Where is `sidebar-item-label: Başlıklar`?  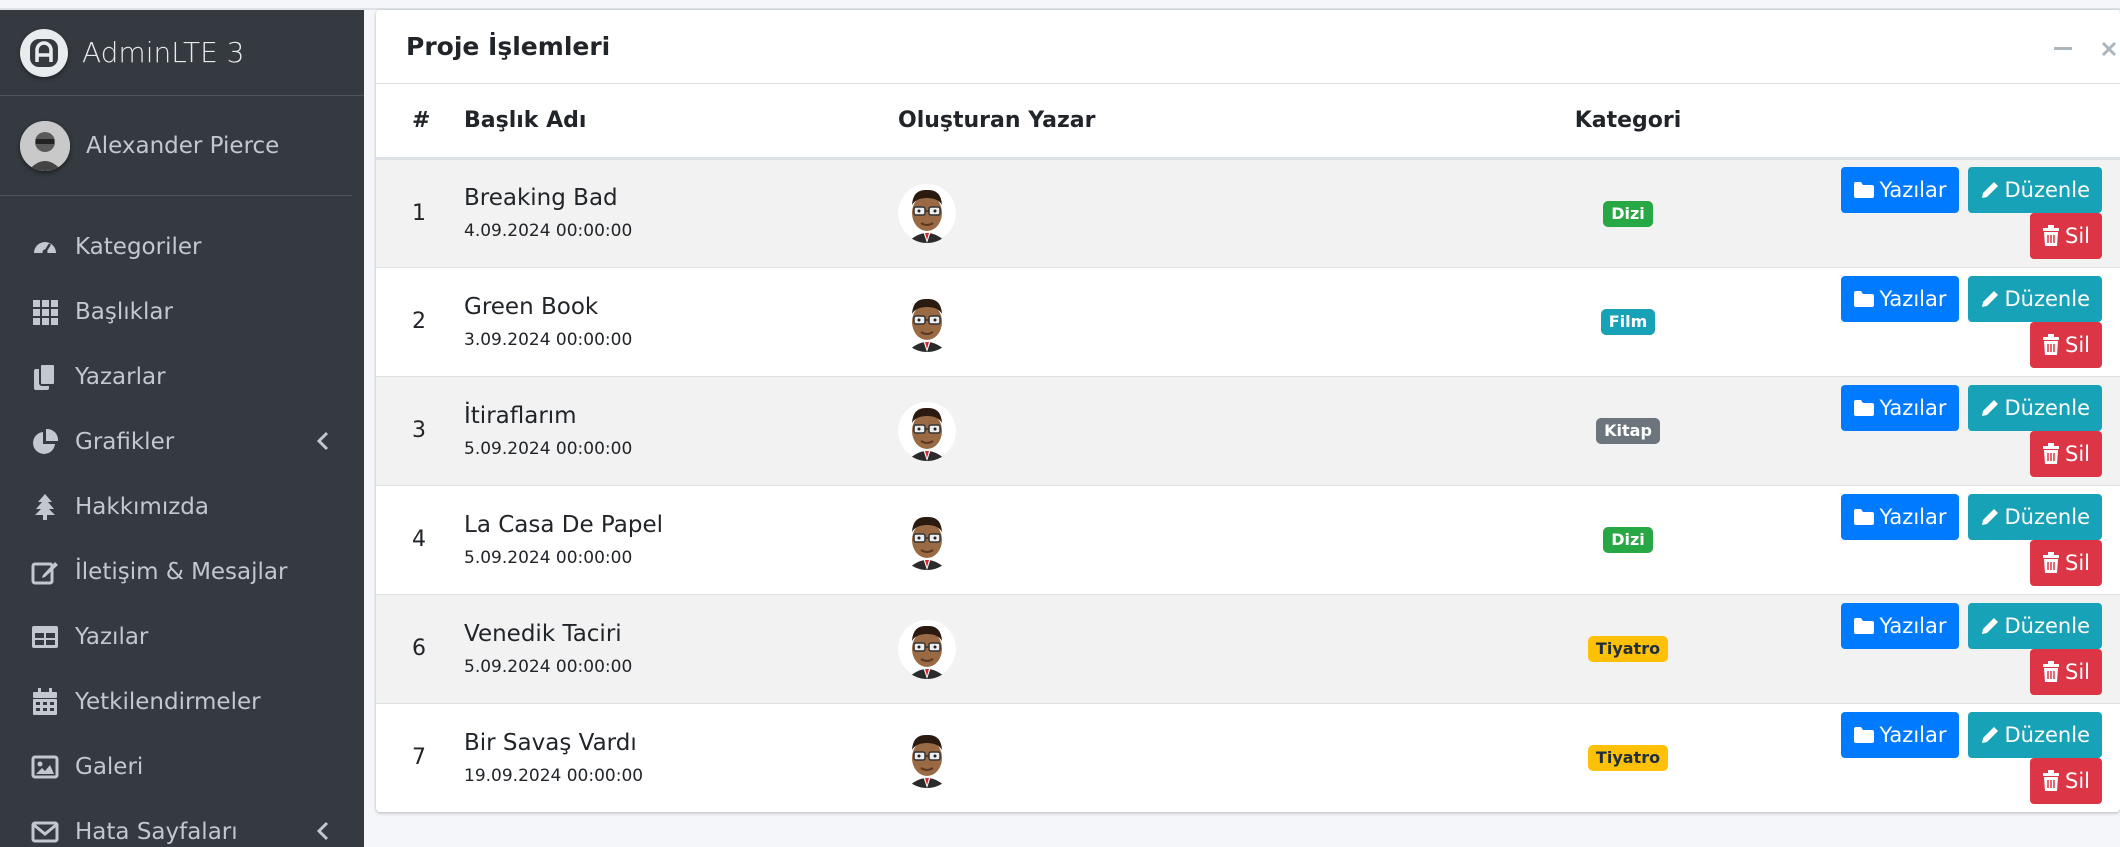 sidebar-item-label: Başlıklar is located at coordinates (124, 311).